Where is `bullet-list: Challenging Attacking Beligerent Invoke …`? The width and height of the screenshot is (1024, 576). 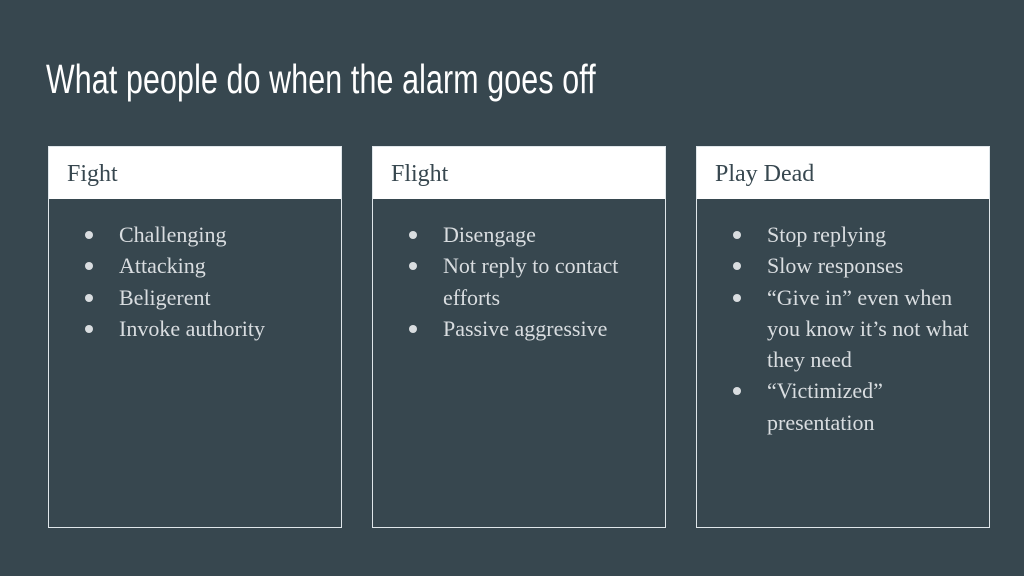 bullet-list: Challenging Attacking Beligerent Invoke … is located at coordinates (195, 281).